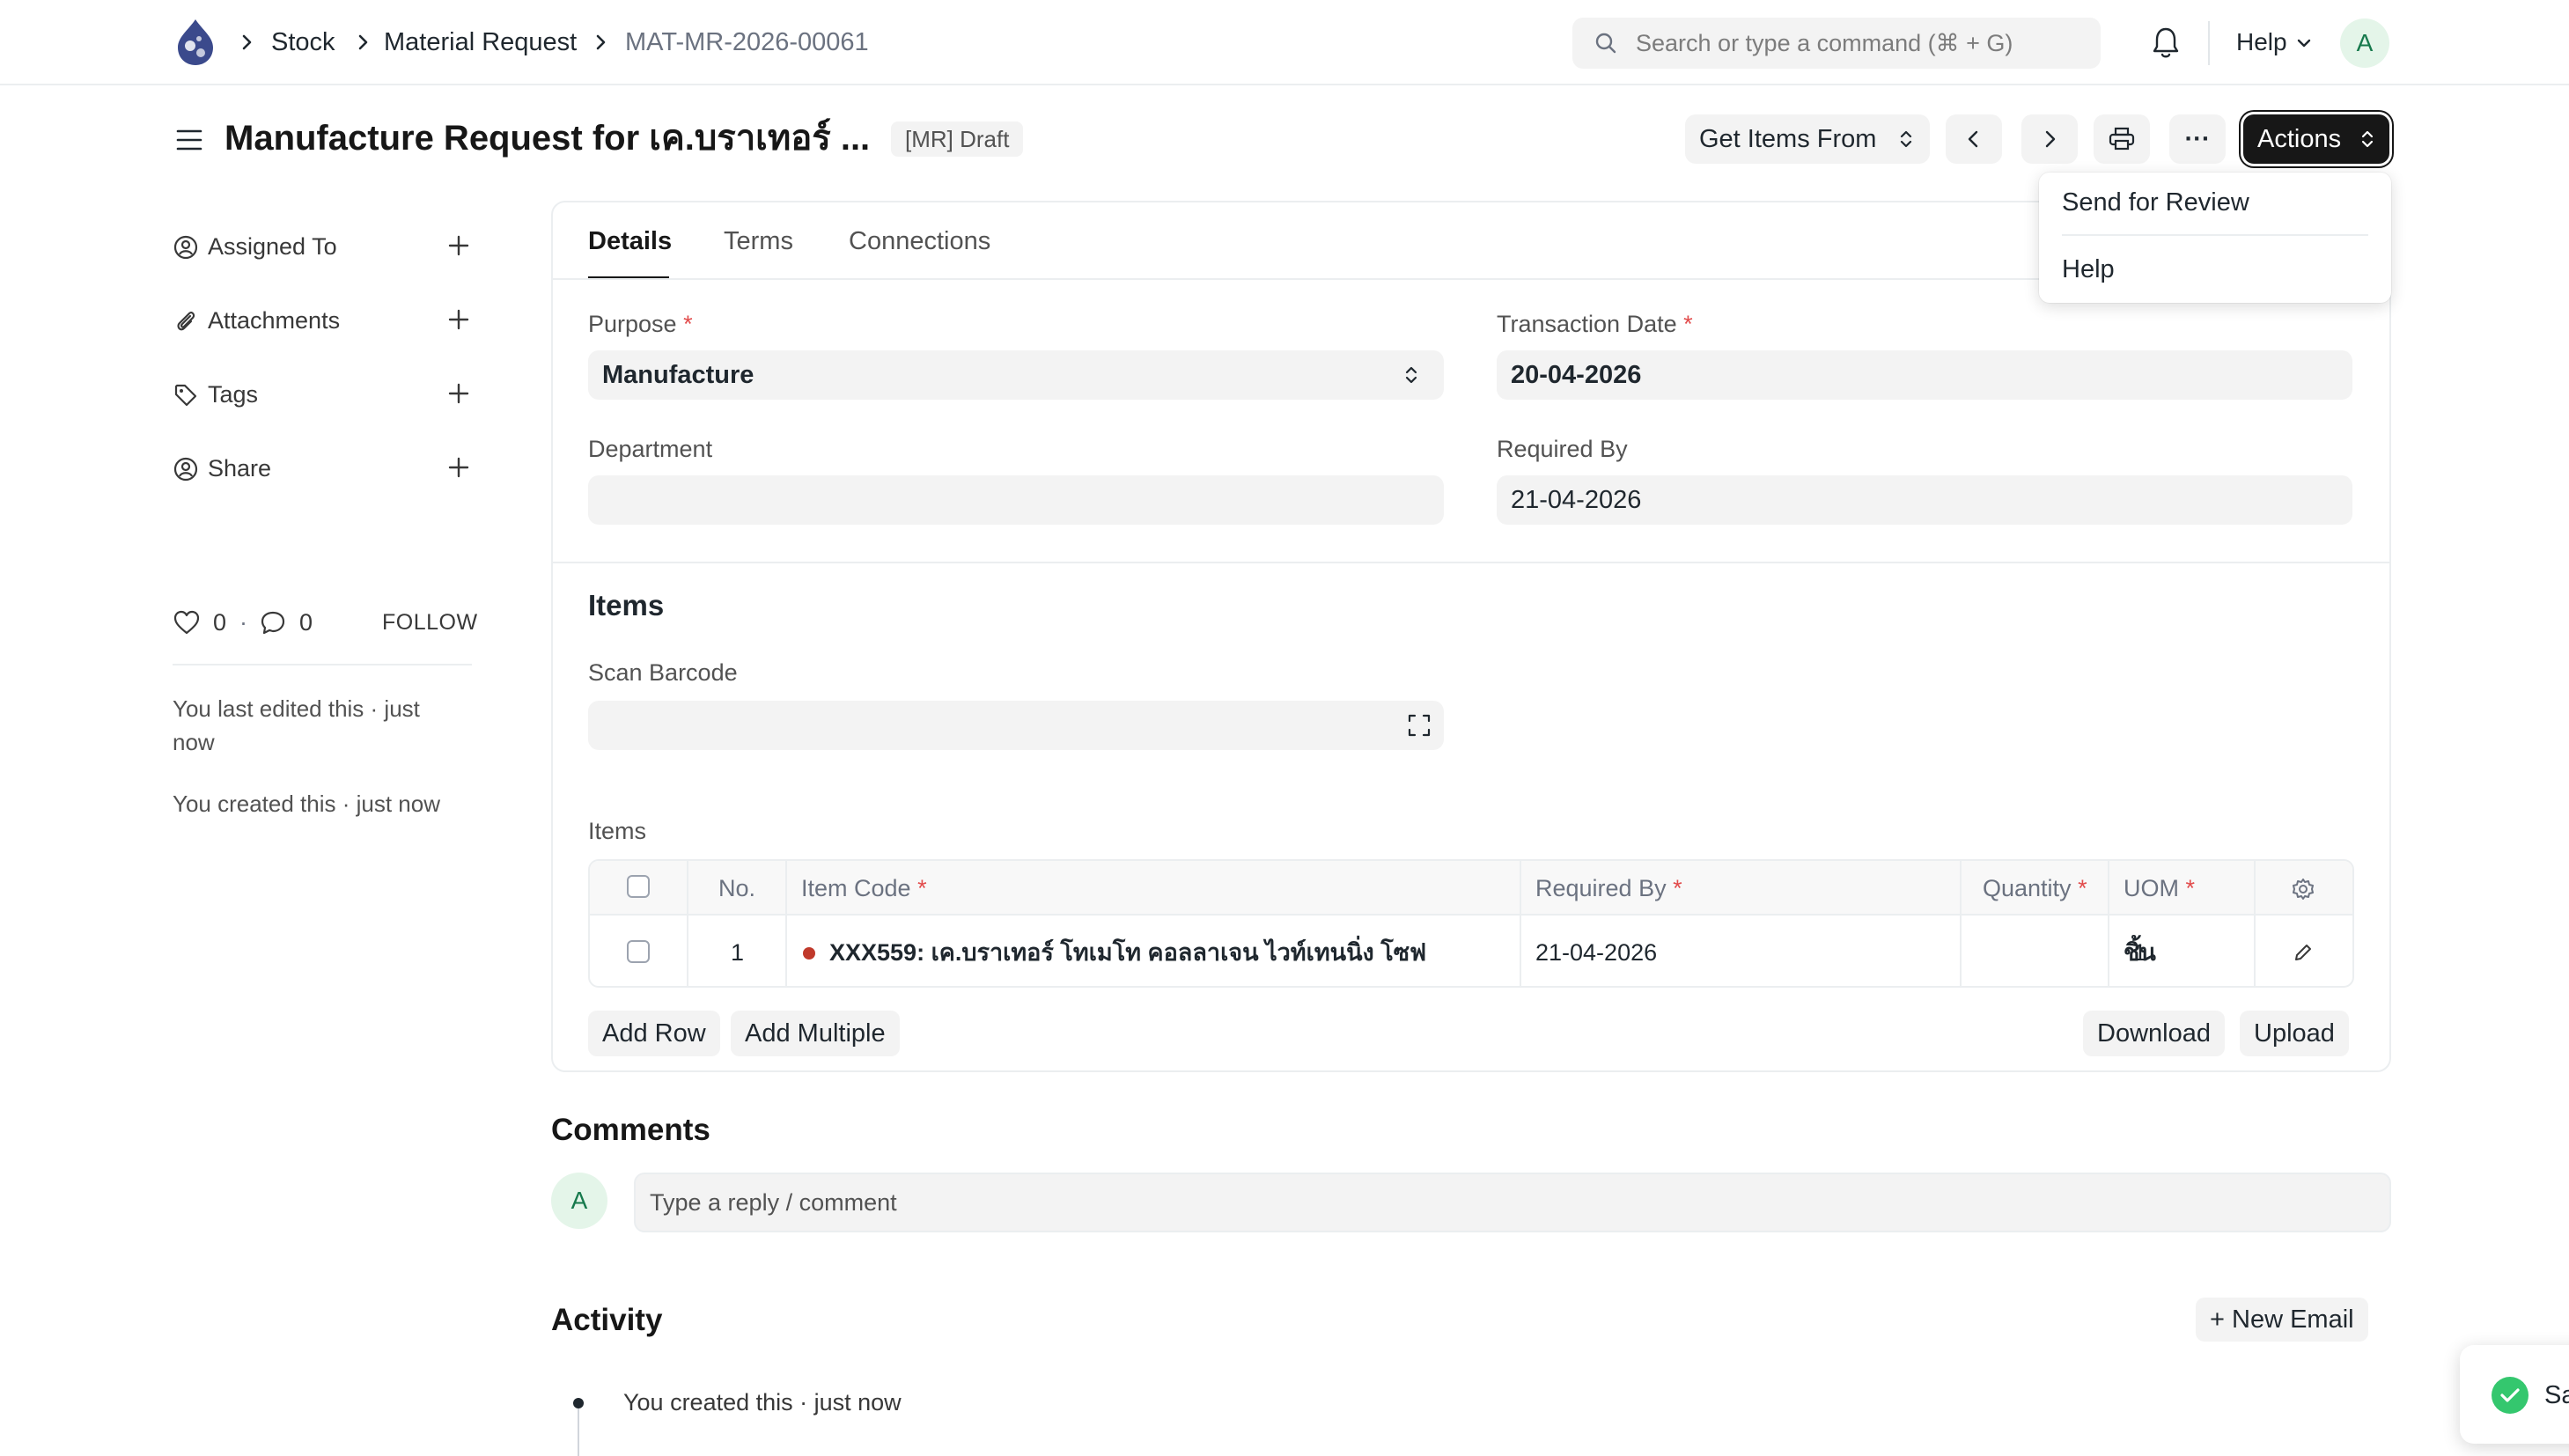 The height and width of the screenshot is (1456, 2569). I want to click on plus-icon: +, so click(2217, 1319).